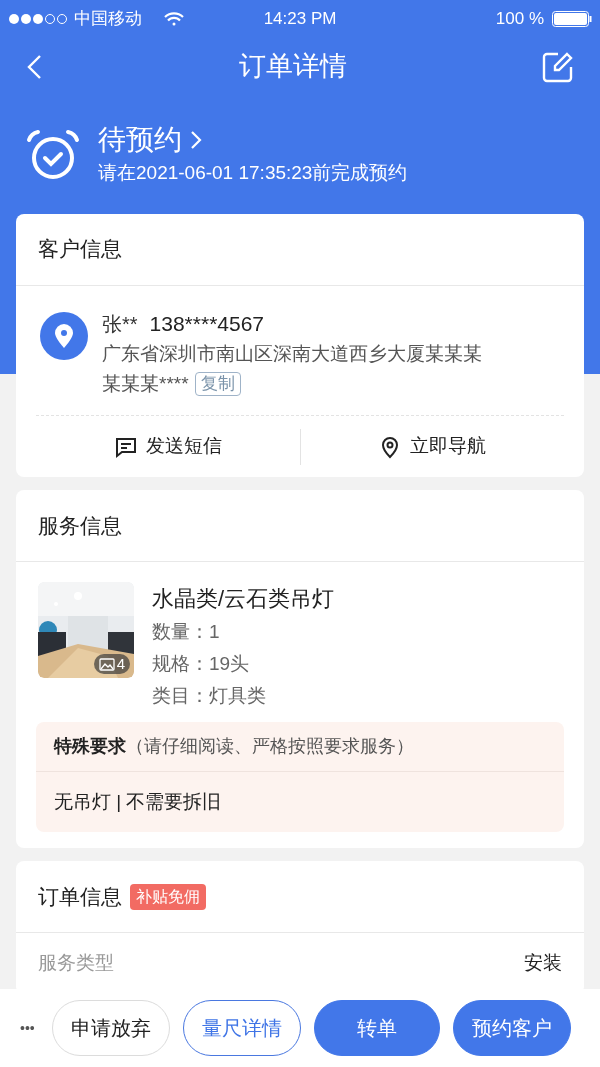 The height and width of the screenshot is (1067, 600). Describe the element at coordinates (90, 746) in the screenshot. I see `requirement-title: 特殊要求` at that location.